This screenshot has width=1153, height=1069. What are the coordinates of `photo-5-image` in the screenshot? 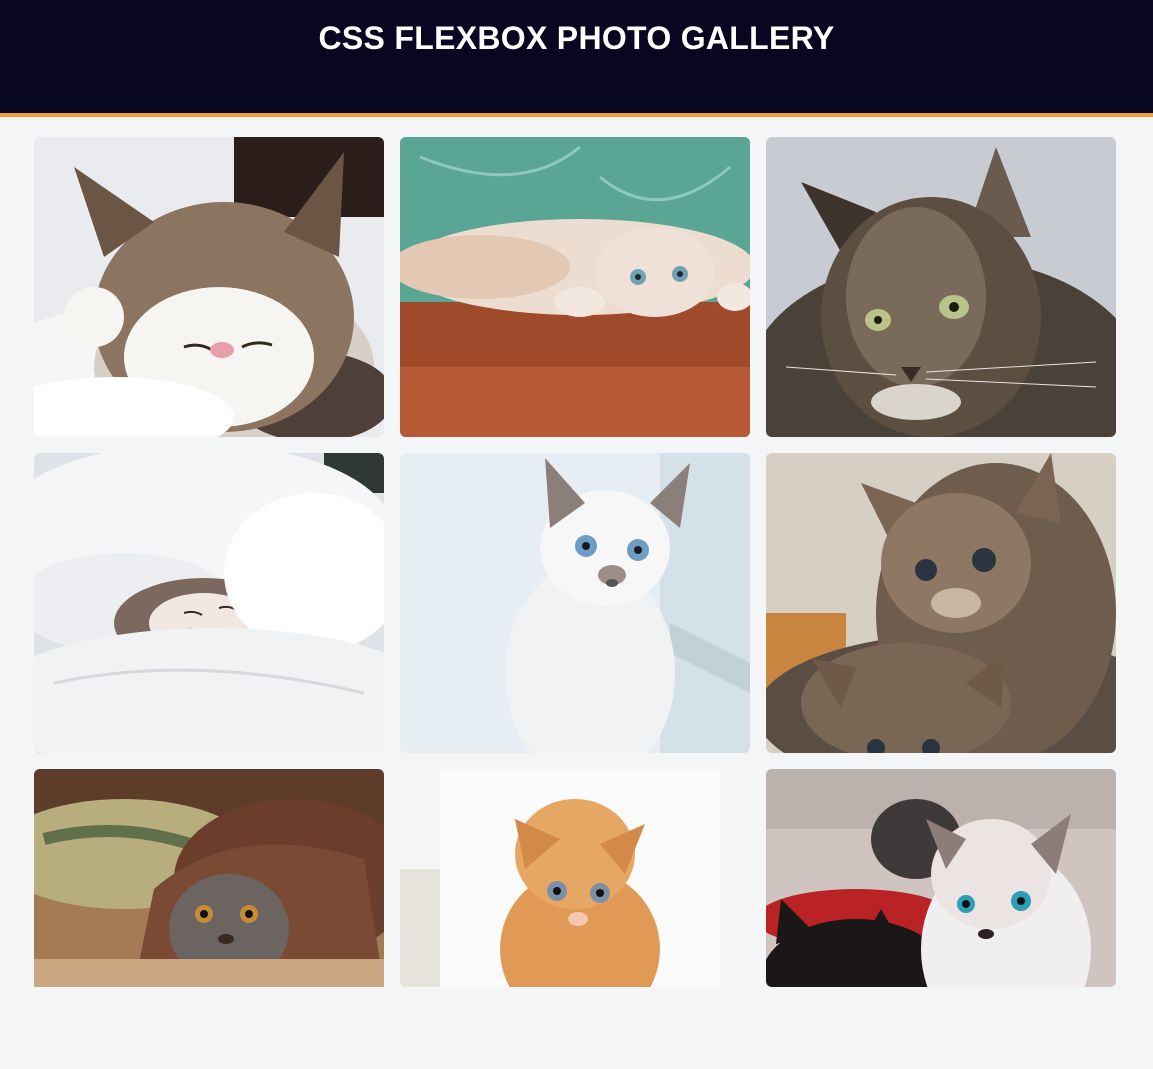 It's located at (575, 603).